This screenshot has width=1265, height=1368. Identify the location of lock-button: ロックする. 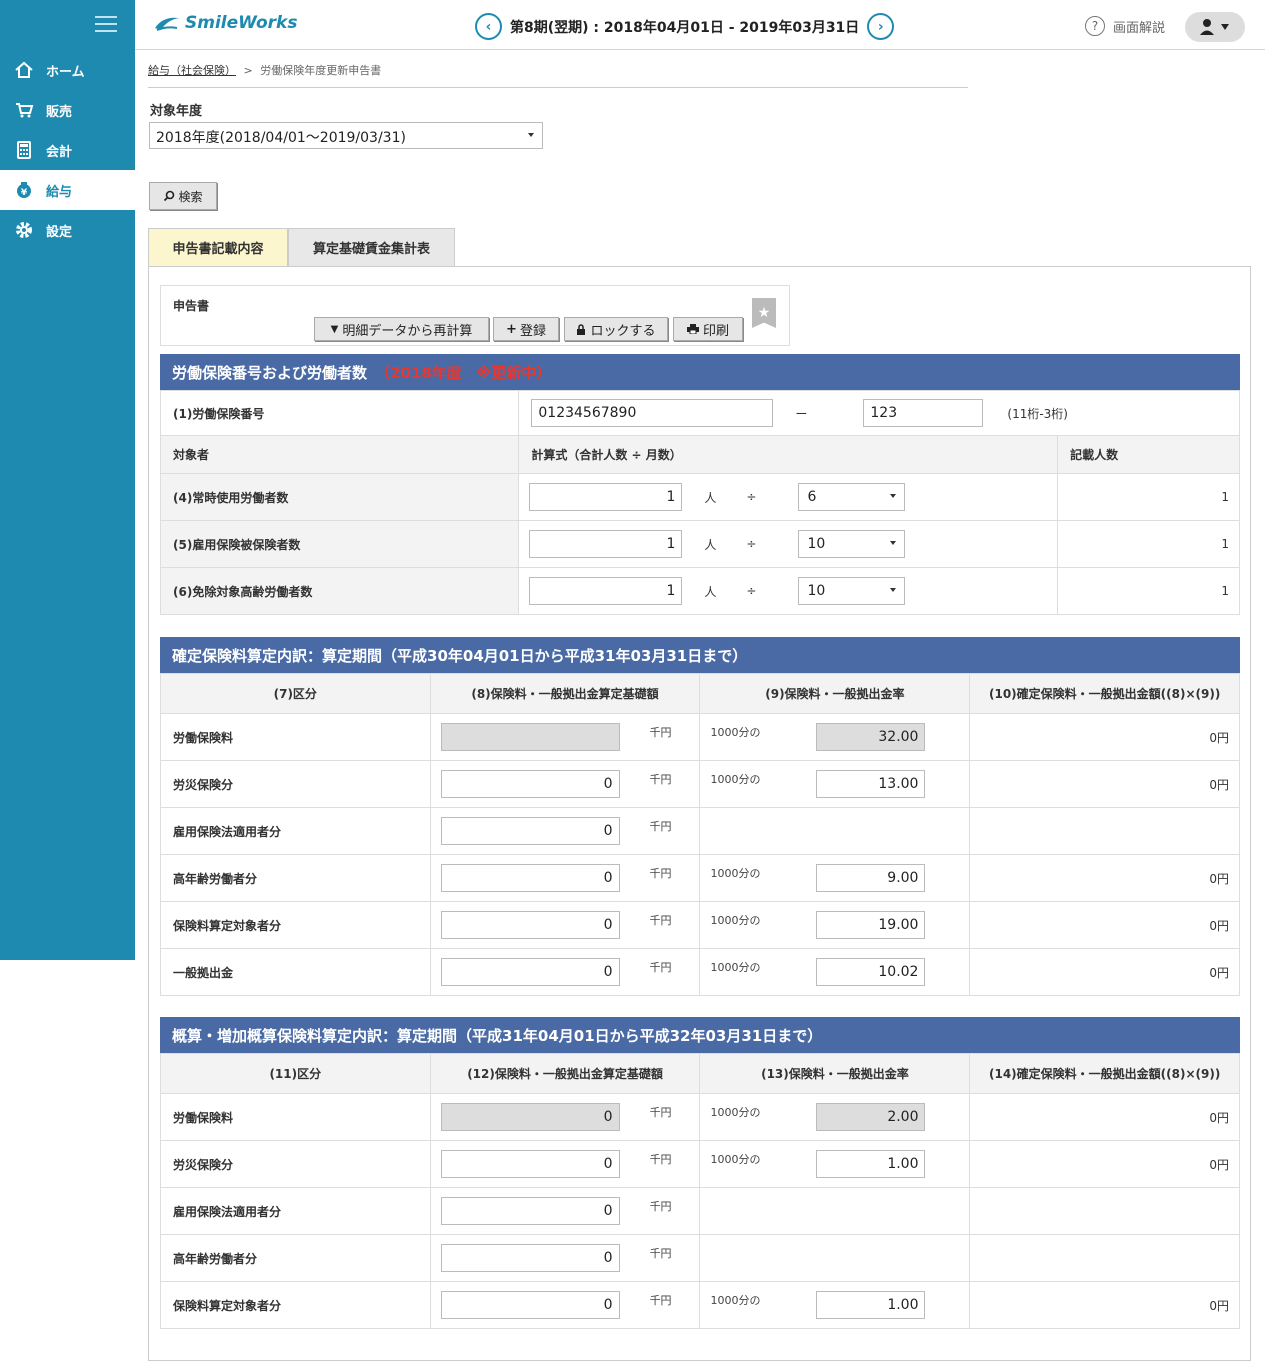
(616, 329).